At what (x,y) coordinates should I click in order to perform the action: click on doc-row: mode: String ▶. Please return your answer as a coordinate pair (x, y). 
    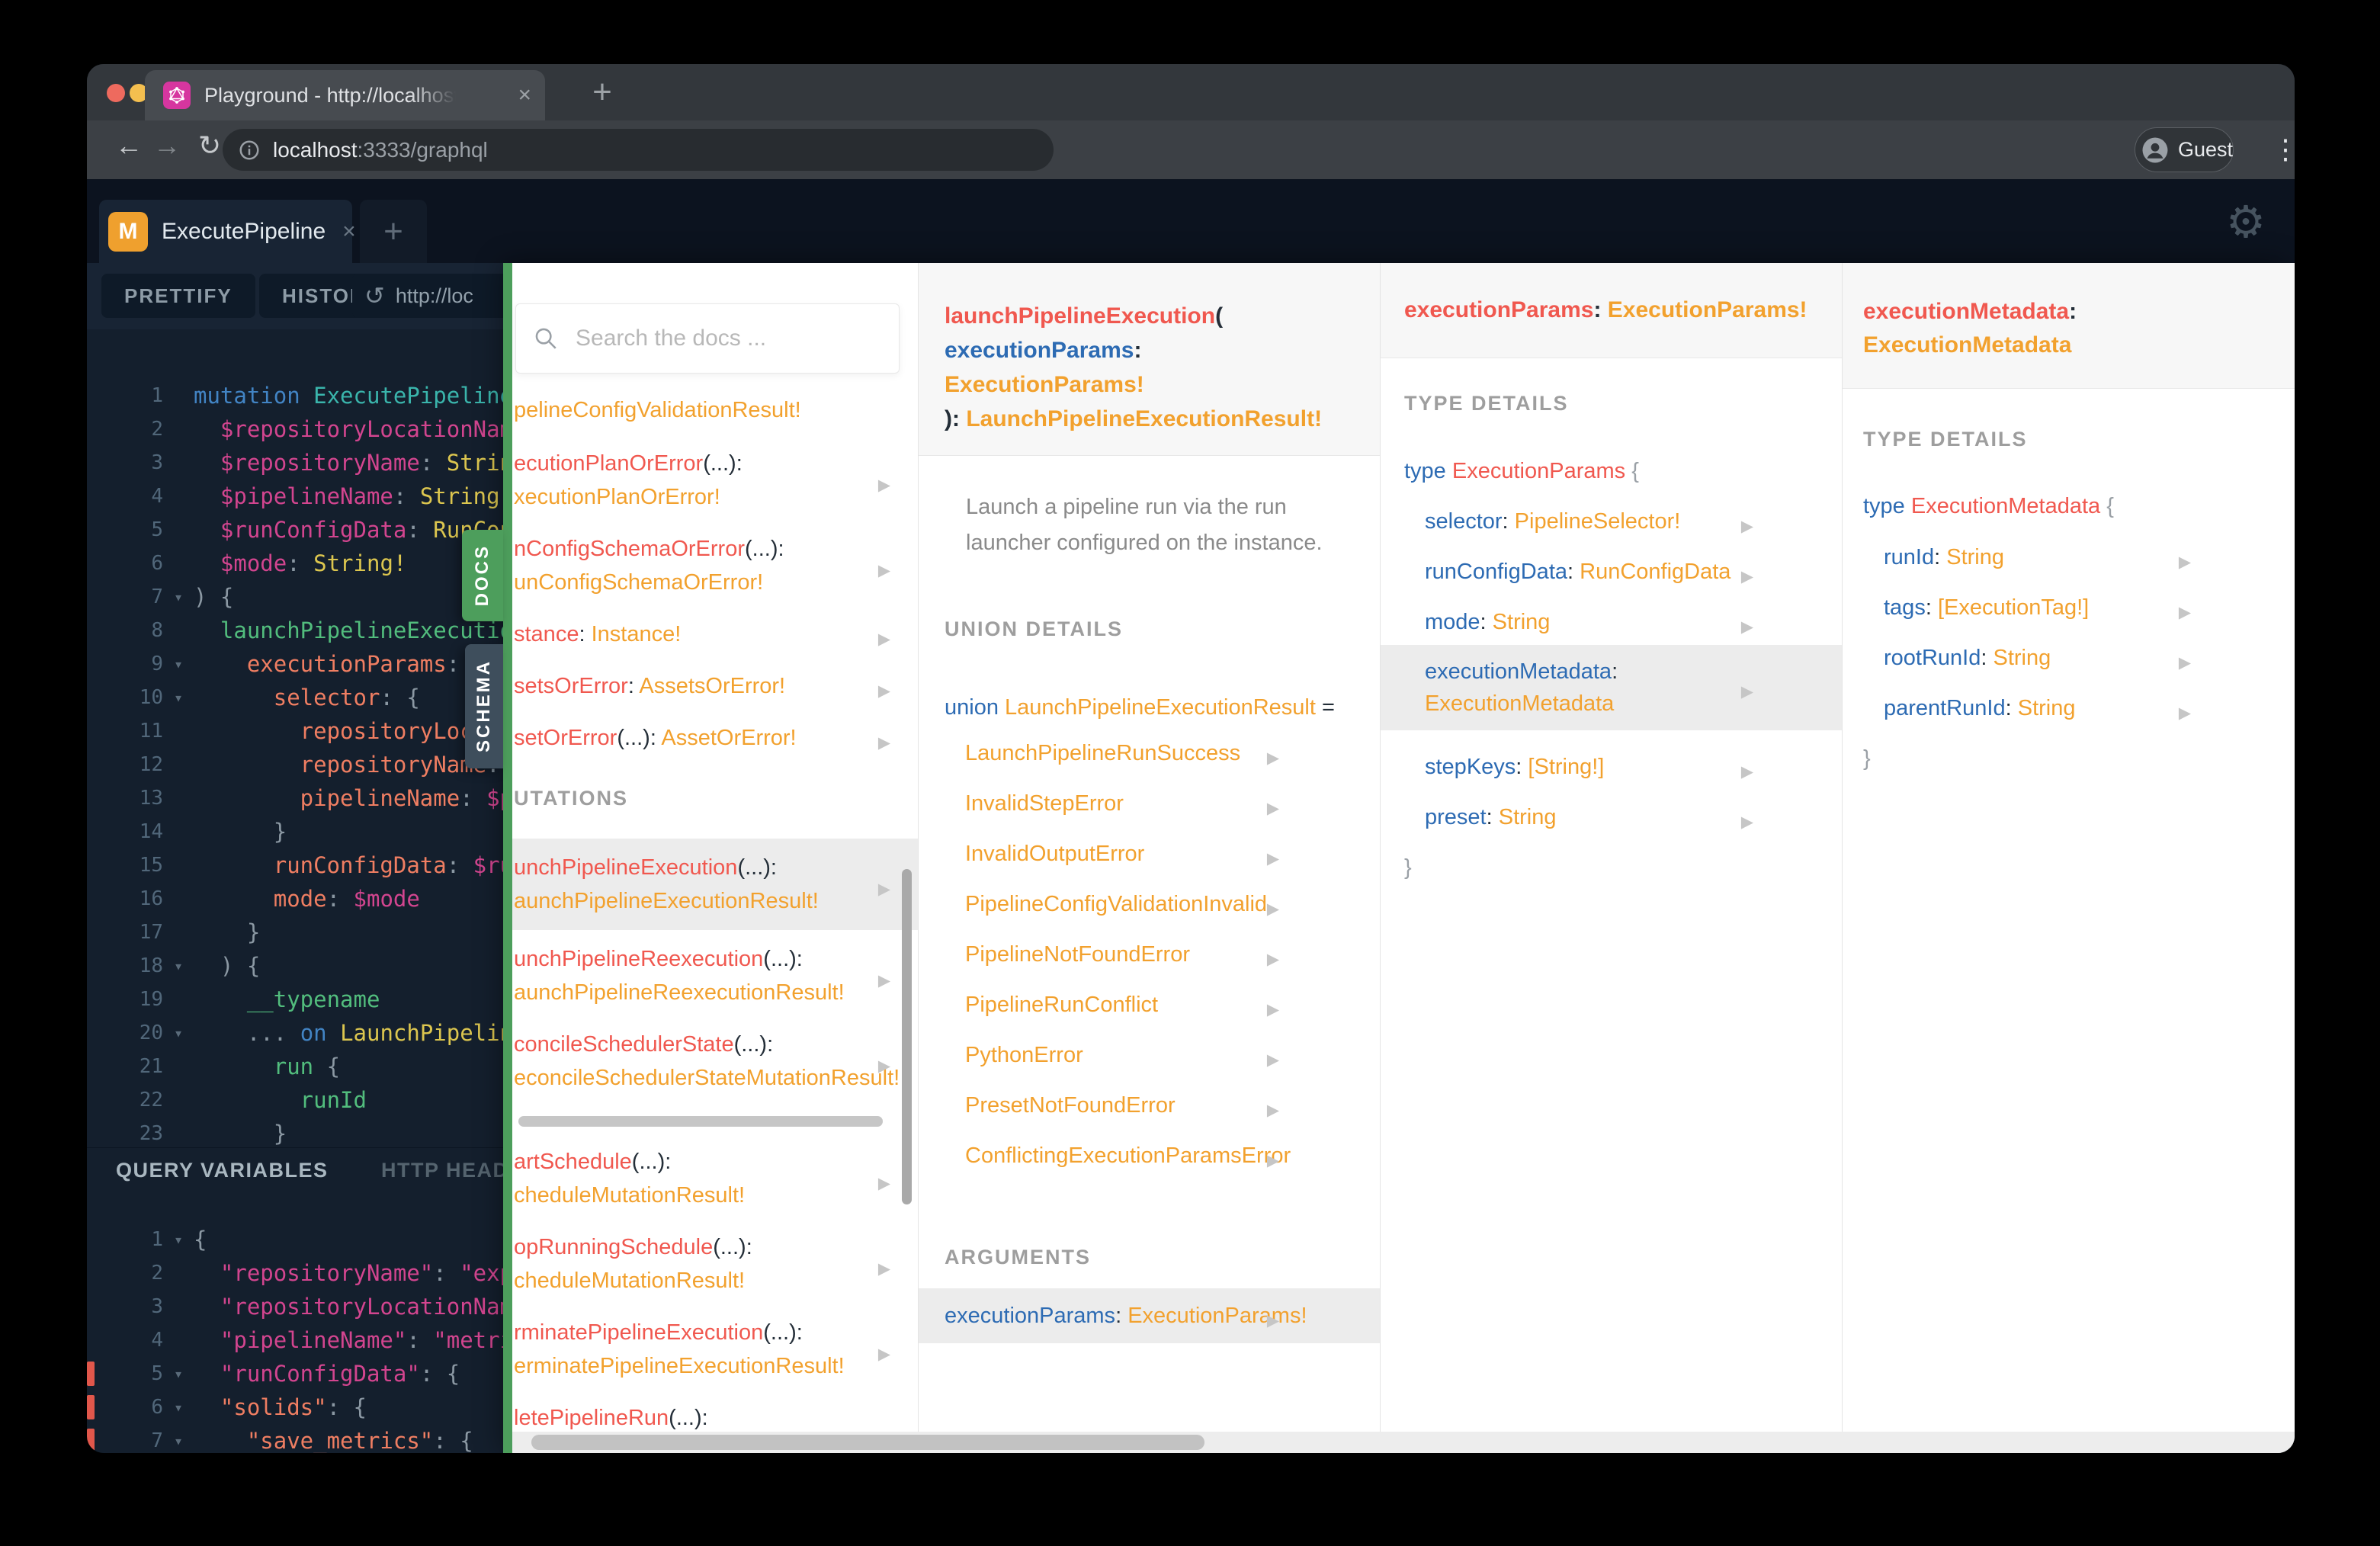
    Looking at the image, I should click on (1611, 622).